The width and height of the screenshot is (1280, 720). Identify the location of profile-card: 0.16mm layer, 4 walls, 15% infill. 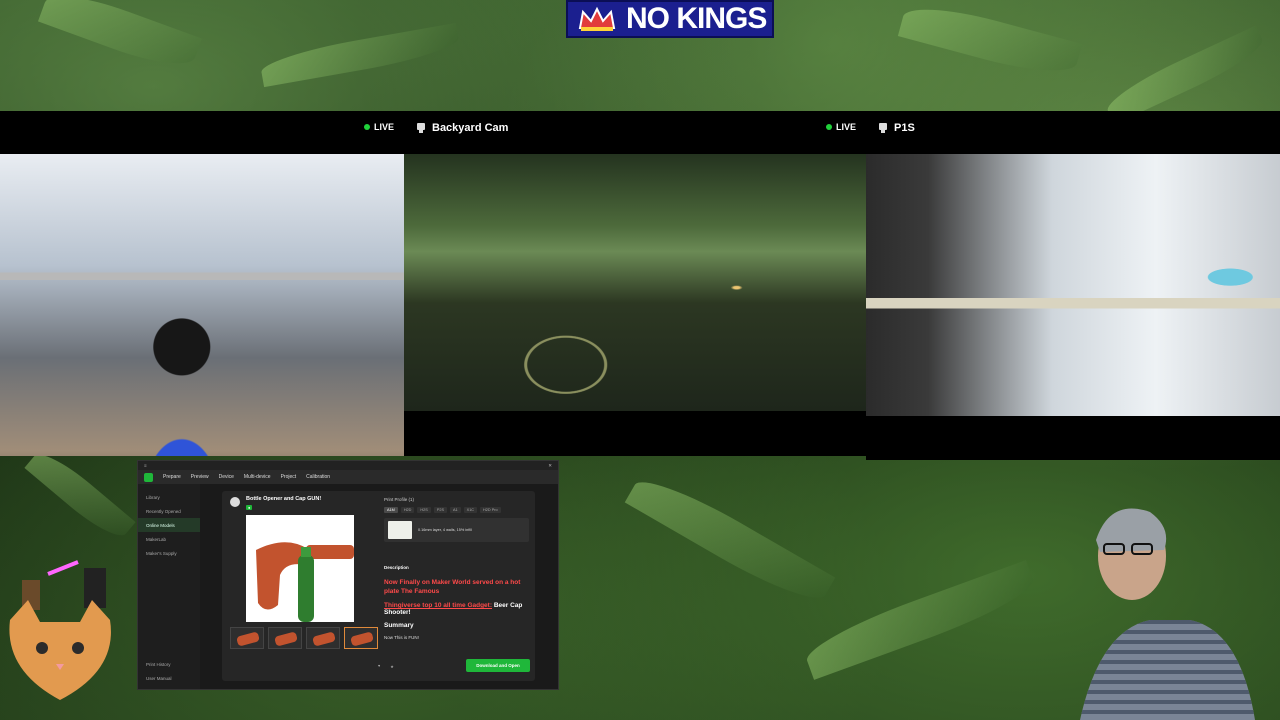
(456, 530).